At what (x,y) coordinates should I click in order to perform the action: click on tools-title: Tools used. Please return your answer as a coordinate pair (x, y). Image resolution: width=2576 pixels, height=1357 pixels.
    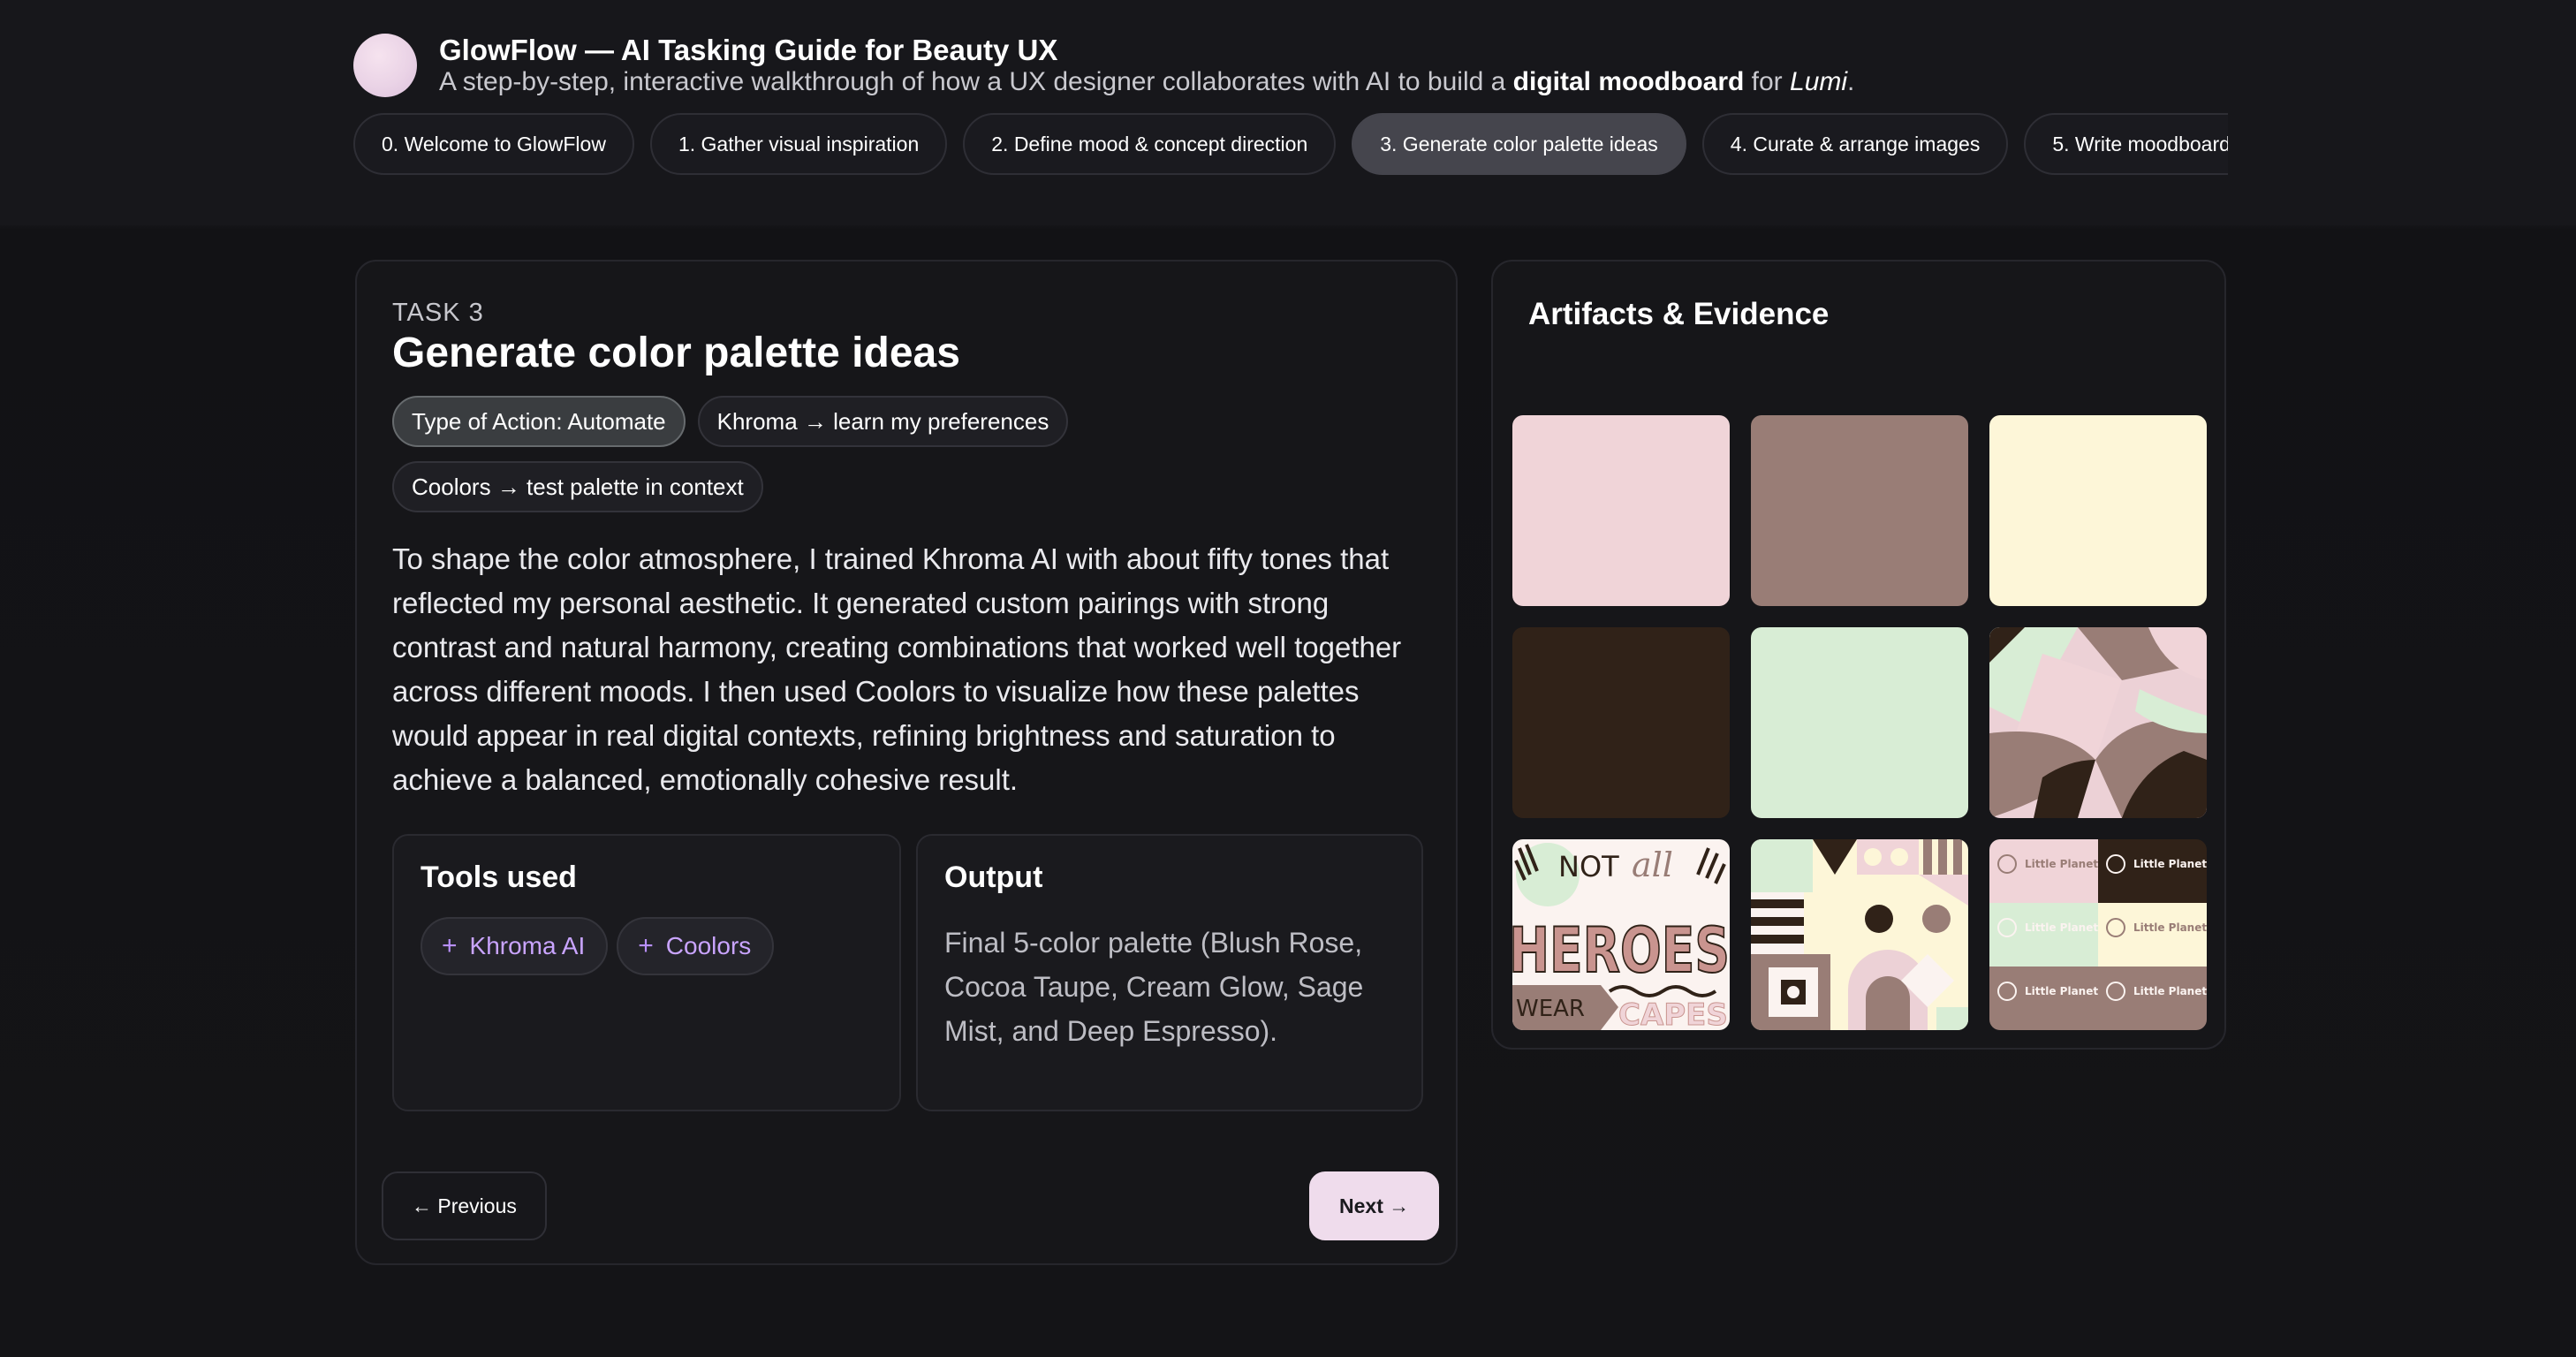
    Looking at the image, I should click on (498, 877).